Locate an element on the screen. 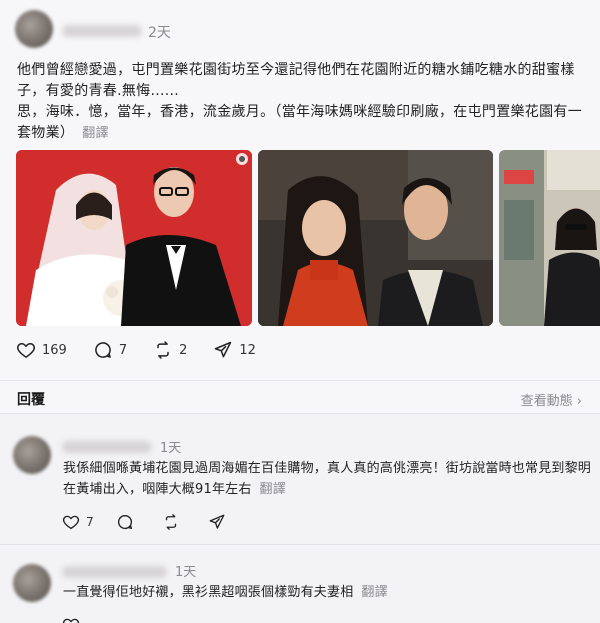 The height and width of the screenshot is (623, 600). replies-title: 回覆 is located at coordinates (31, 400).